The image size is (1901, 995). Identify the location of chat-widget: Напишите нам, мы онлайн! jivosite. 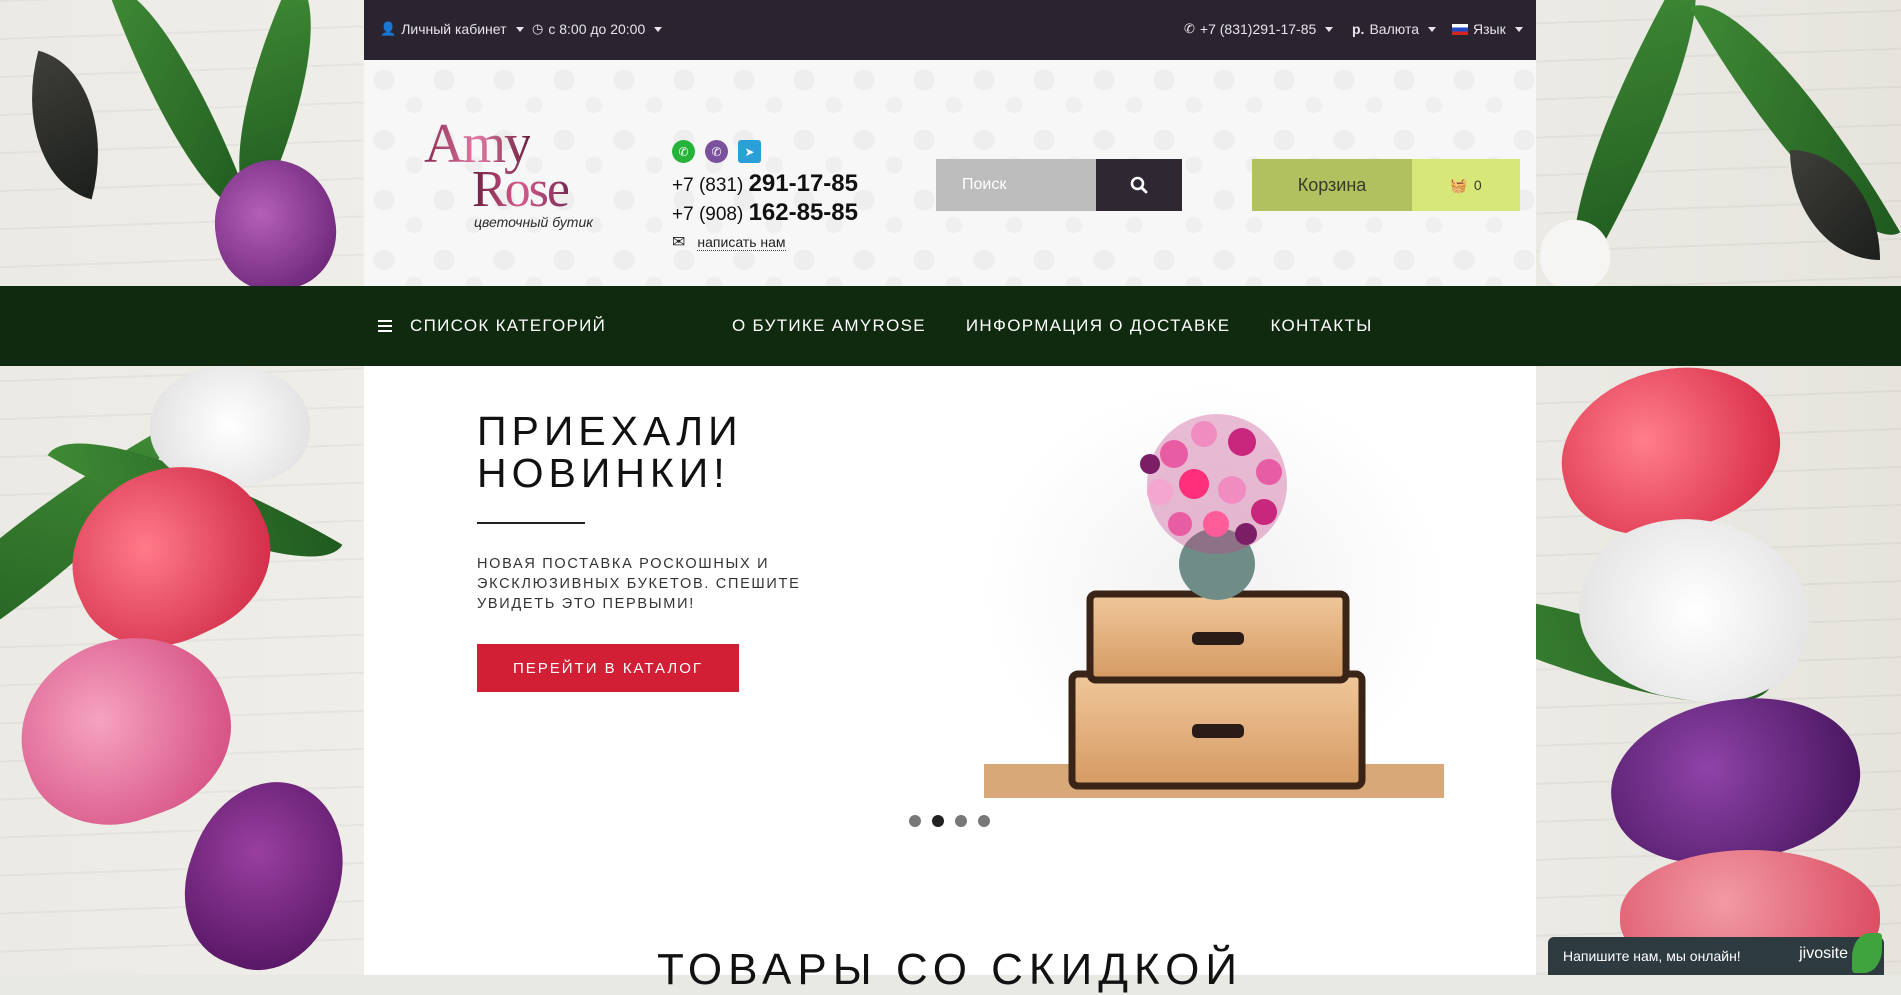
(1716, 954).